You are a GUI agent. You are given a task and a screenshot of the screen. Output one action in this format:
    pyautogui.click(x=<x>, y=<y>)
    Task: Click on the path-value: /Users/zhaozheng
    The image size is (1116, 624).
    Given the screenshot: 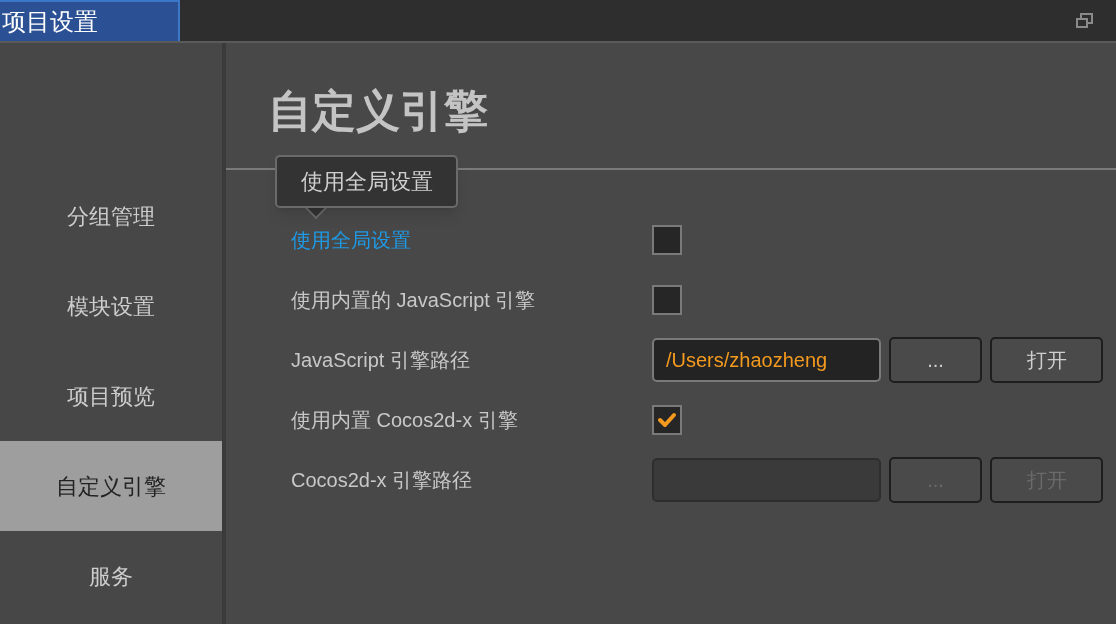 What is the action you would take?
    pyautogui.click(x=747, y=360)
    